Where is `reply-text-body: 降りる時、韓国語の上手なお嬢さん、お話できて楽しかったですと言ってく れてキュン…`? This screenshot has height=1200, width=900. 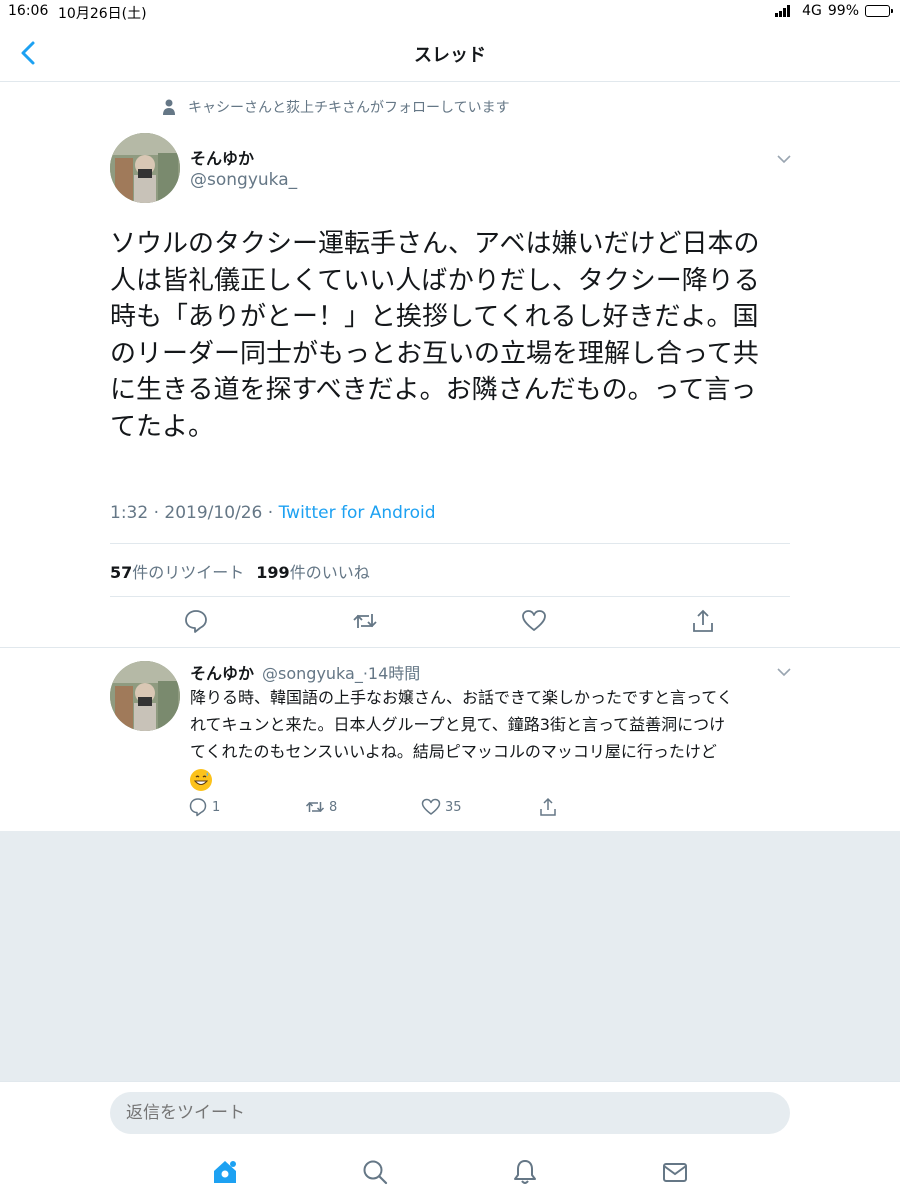
reply-text-body: 降りる時、韓国語の上手なお嬢さん、お話できて楽しかったですと言ってく れてキュン… is located at coordinates (461, 724).